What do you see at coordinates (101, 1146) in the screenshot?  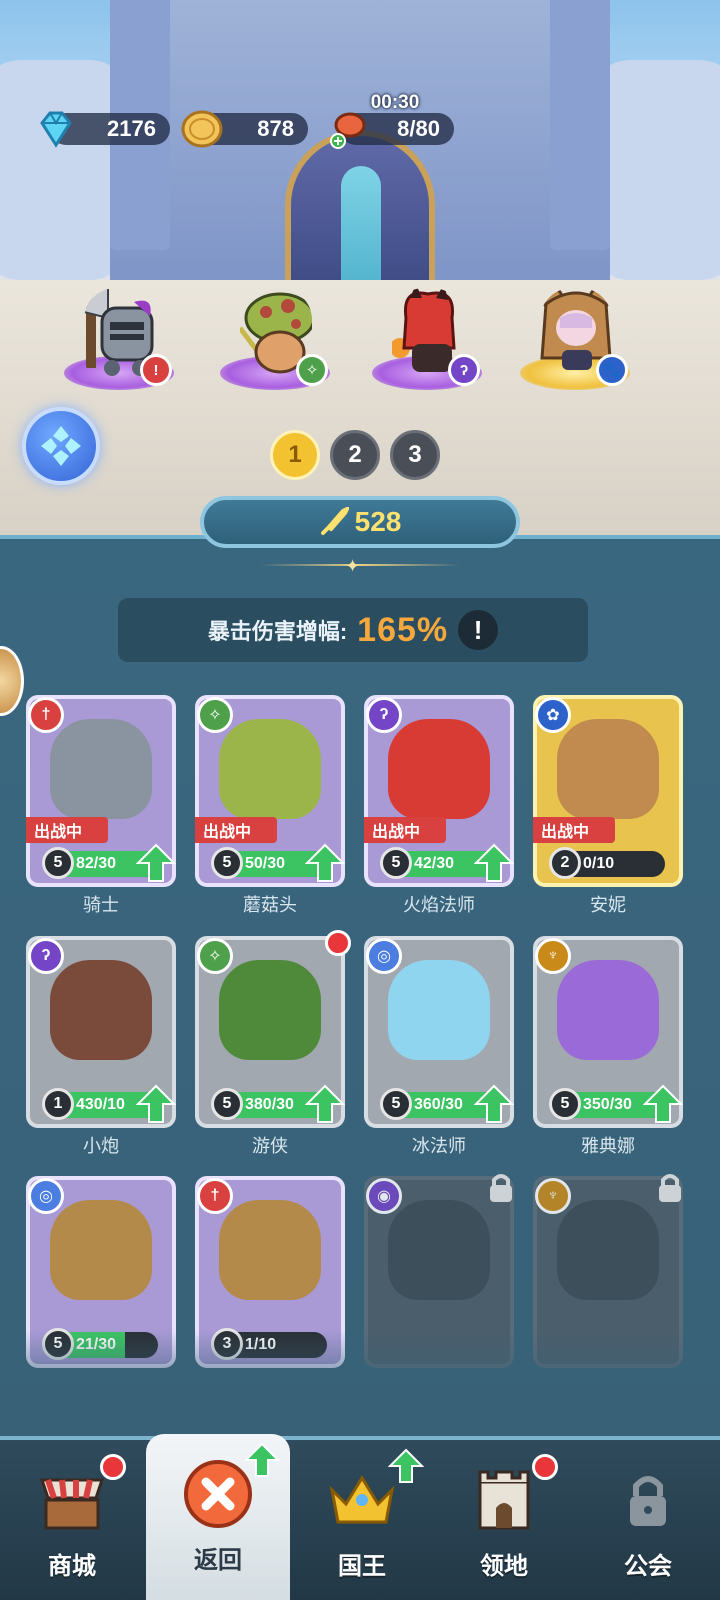 I see `hero-name: 小炮` at bounding box center [101, 1146].